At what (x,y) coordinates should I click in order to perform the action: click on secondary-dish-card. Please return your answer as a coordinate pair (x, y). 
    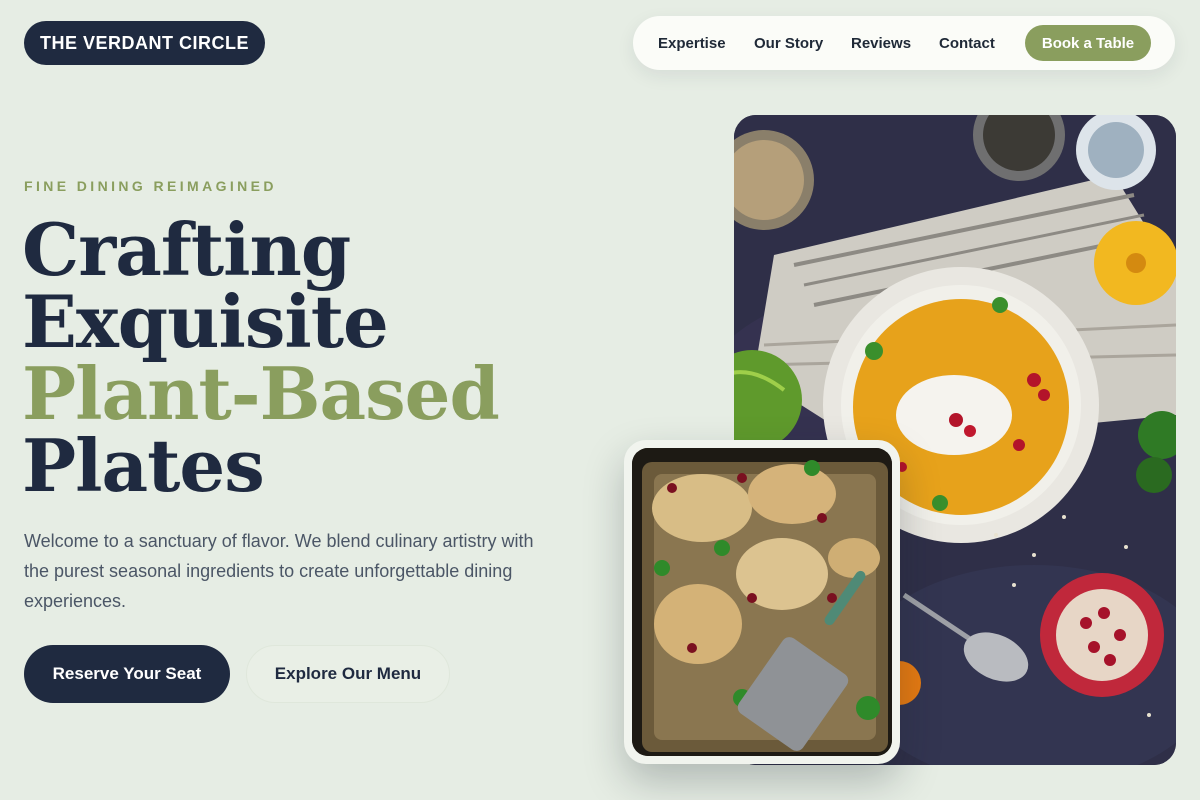
    Looking at the image, I should click on (762, 602).